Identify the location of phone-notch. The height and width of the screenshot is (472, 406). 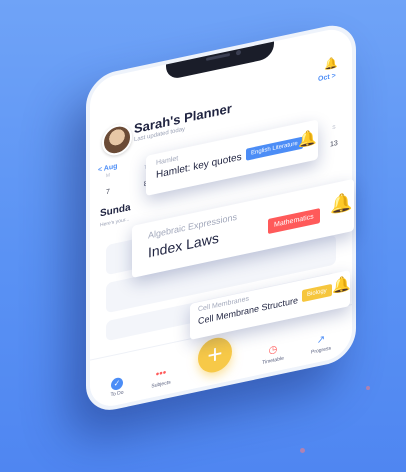
(220, 59).